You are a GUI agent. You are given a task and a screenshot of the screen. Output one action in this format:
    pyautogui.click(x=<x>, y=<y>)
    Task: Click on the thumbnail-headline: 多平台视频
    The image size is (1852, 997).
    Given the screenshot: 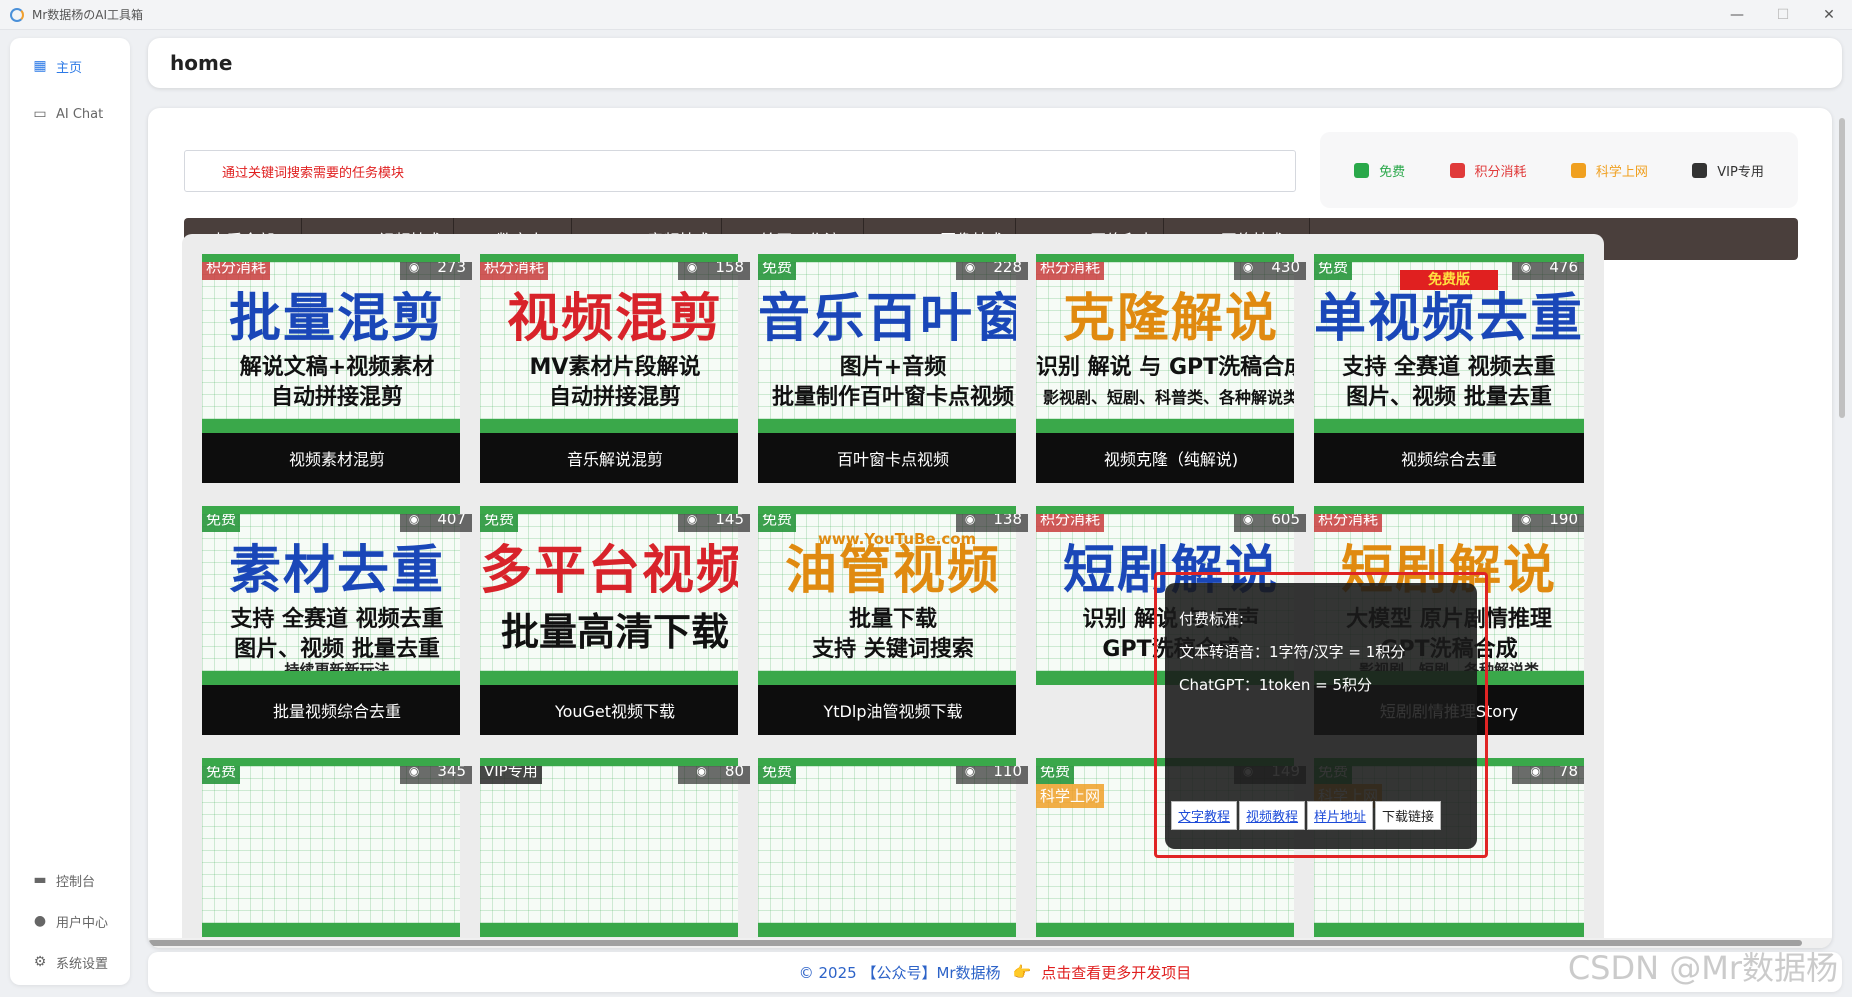 What is the action you would take?
    pyautogui.click(x=615, y=571)
    